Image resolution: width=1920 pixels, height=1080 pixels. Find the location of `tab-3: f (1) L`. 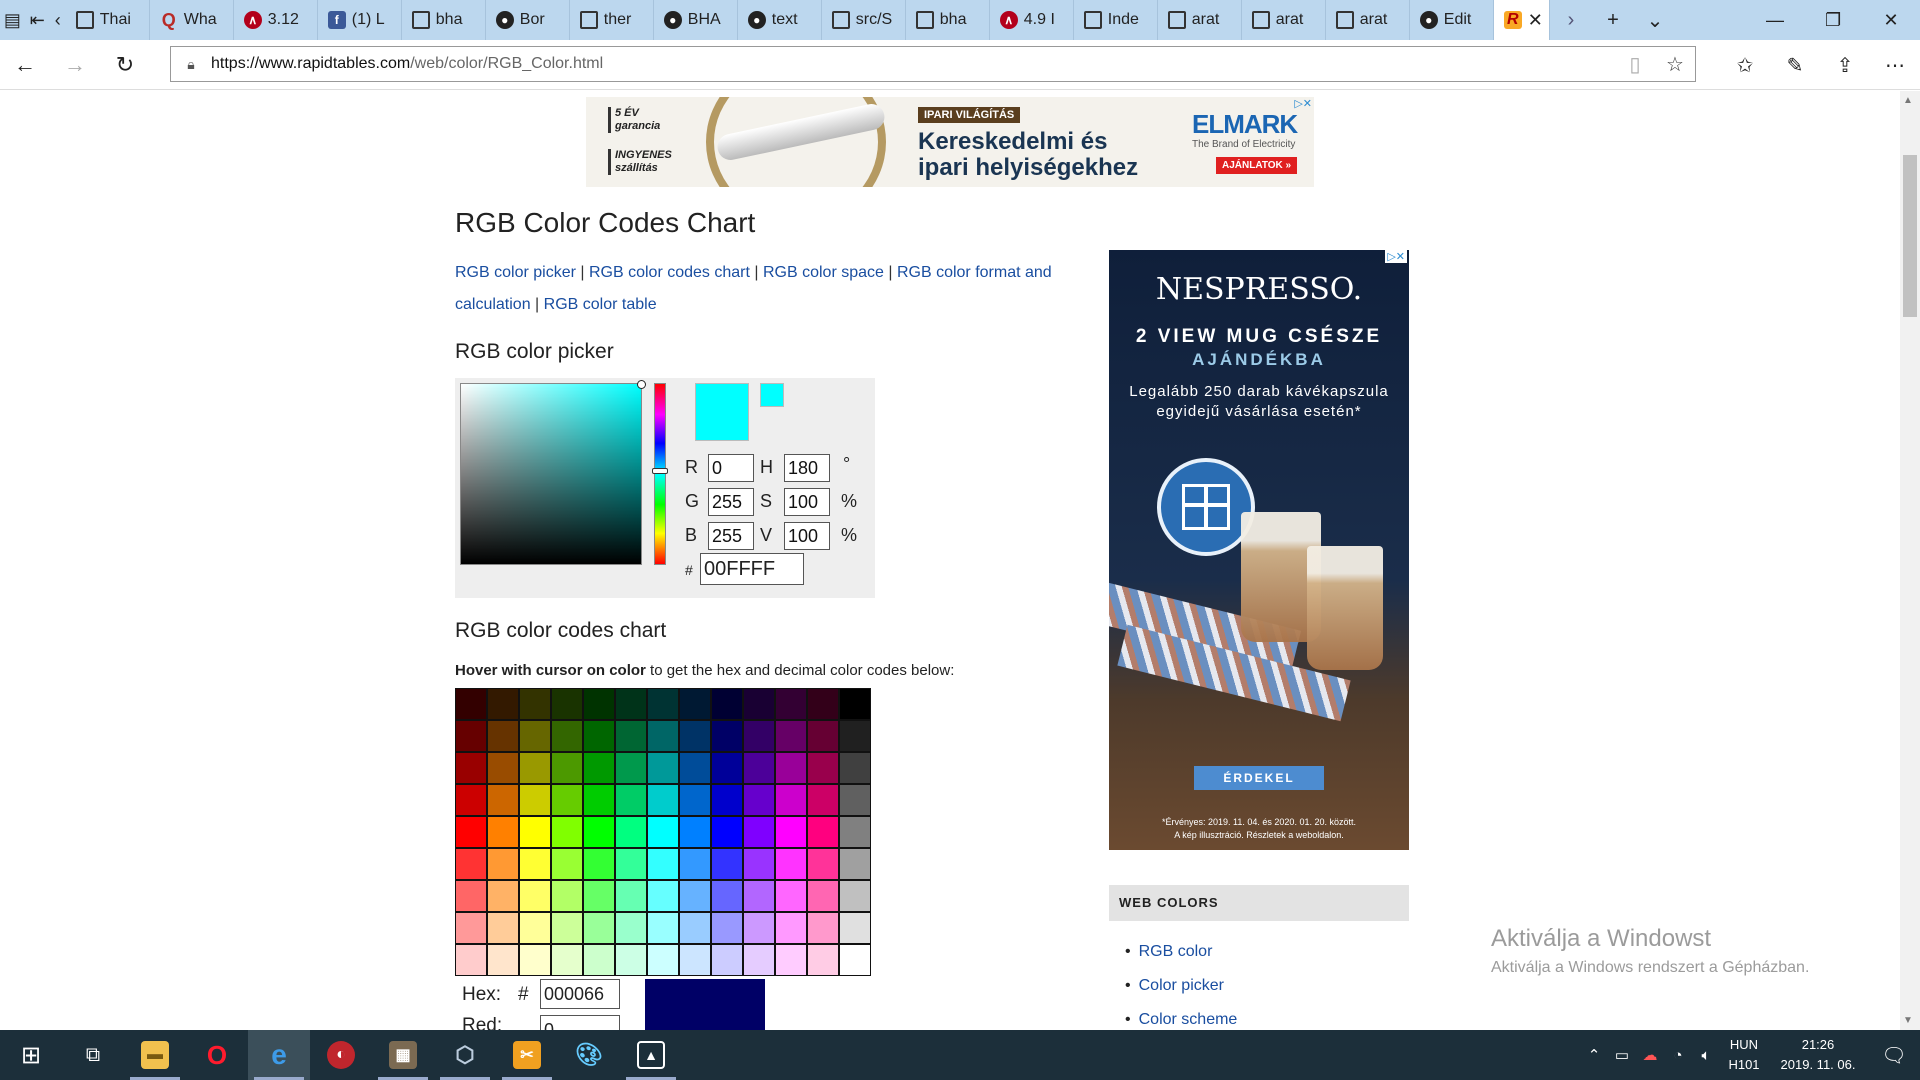

tab-3: f (1) L is located at coordinates (360, 20).